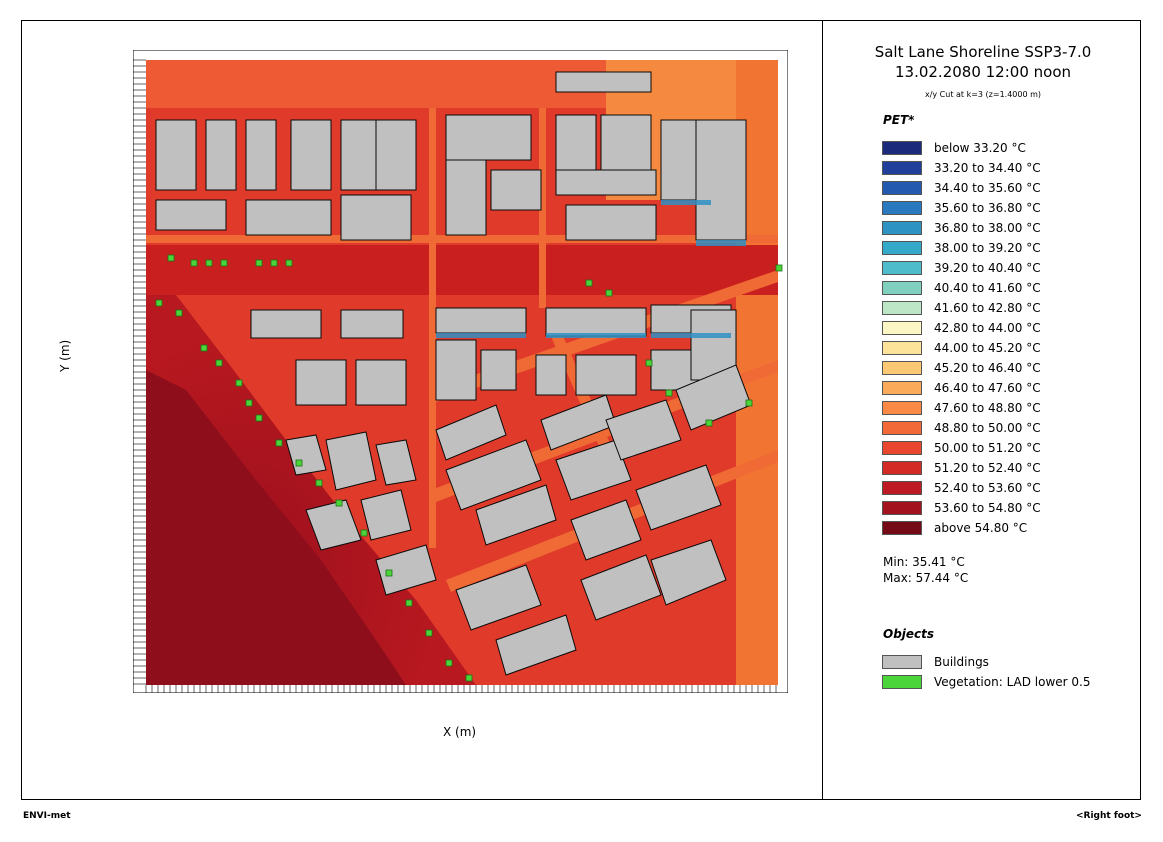  Describe the element at coordinates (981, 528) in the screenshot. I see `legend-label: above 54.80 °C` at that location.